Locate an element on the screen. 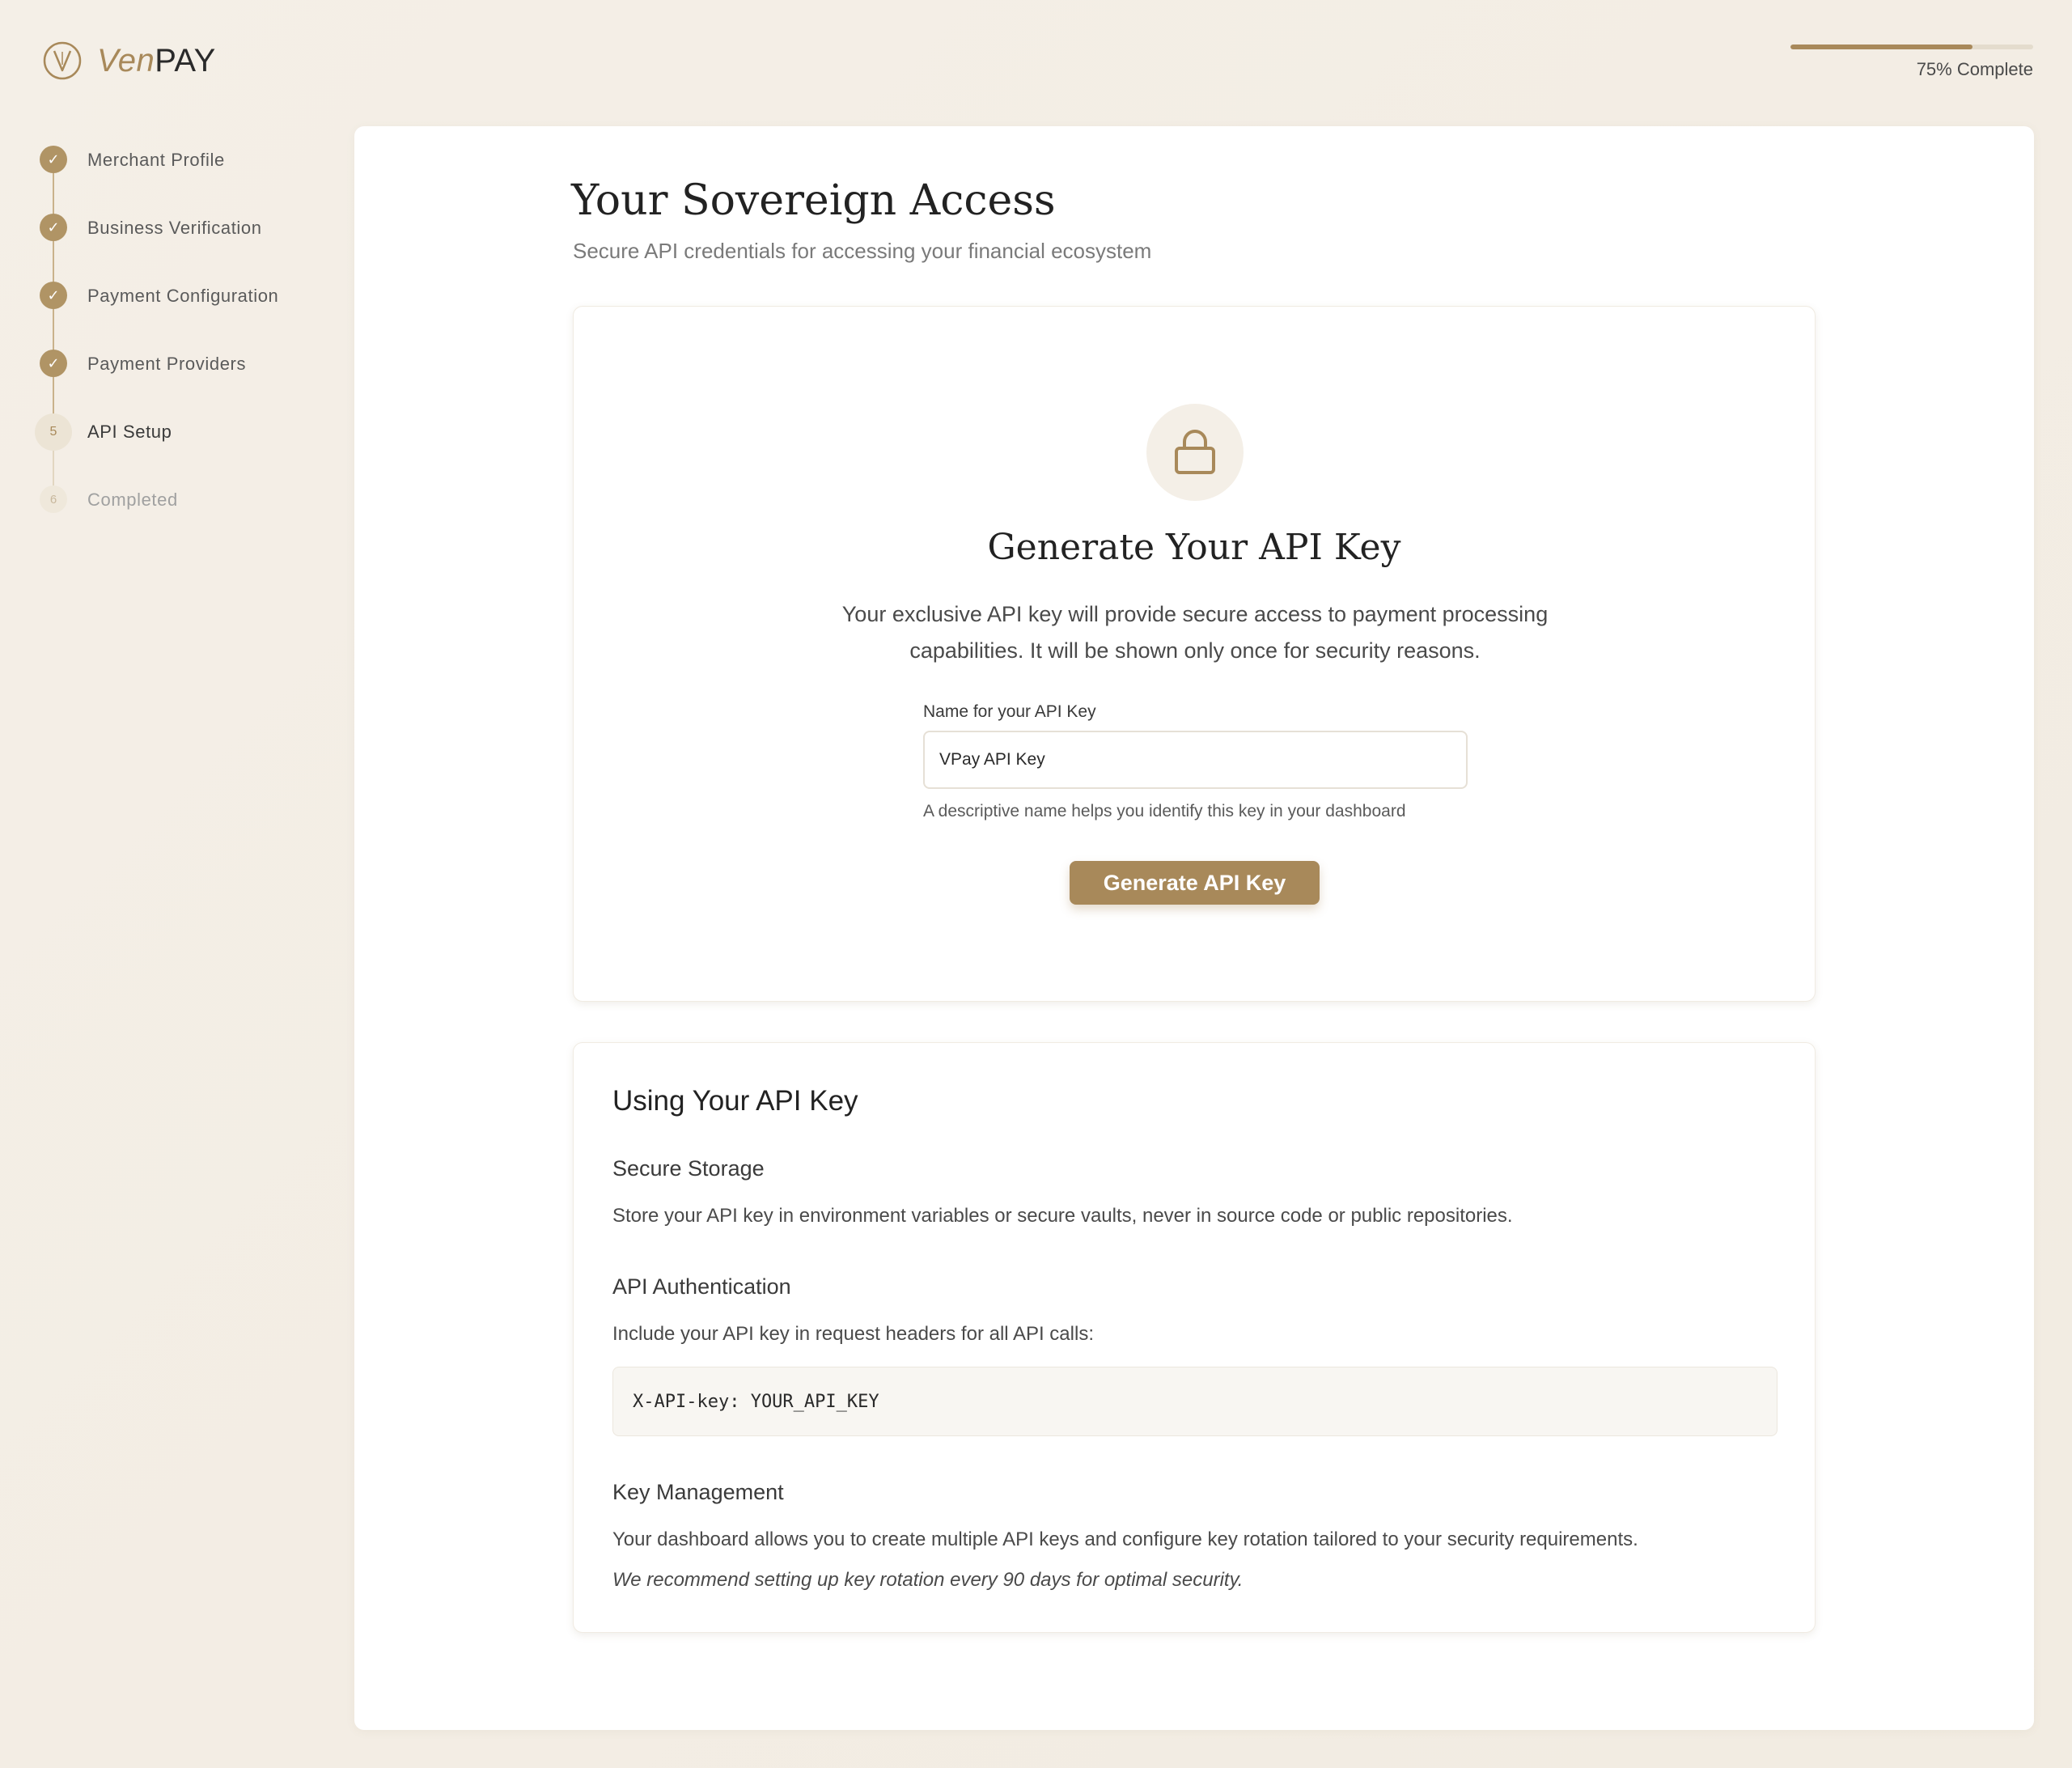  step-label: Business Verification is located at coordinates (174, 228).